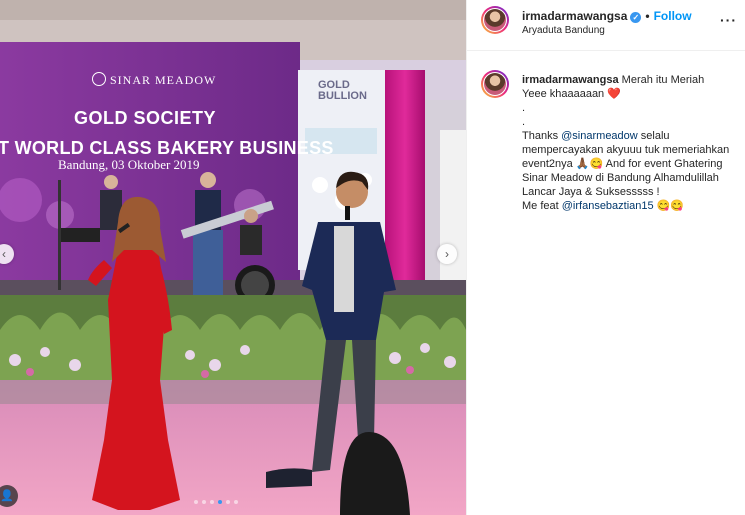 This screenshot has height=515, width=745. I want to click on caption-avatar, so click(495, 84).